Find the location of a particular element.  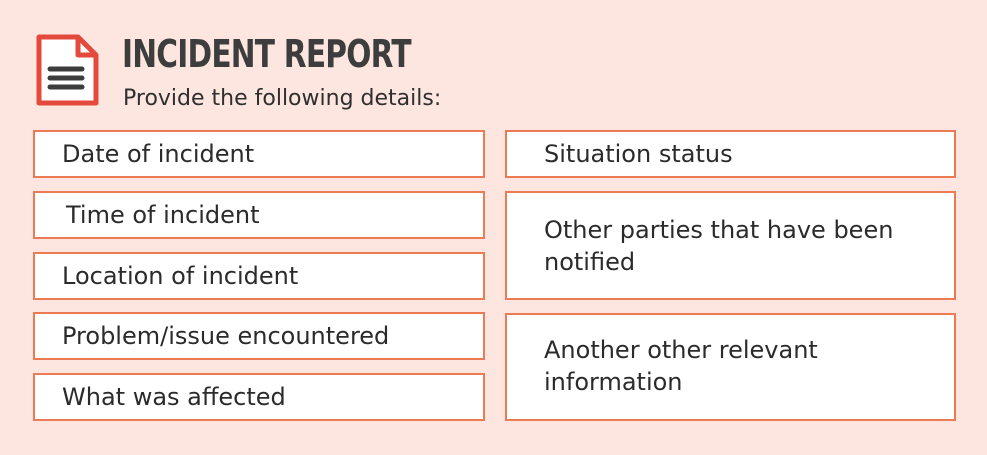

page-title: INCIDENT REPORT is located at coordinates (267, 54).